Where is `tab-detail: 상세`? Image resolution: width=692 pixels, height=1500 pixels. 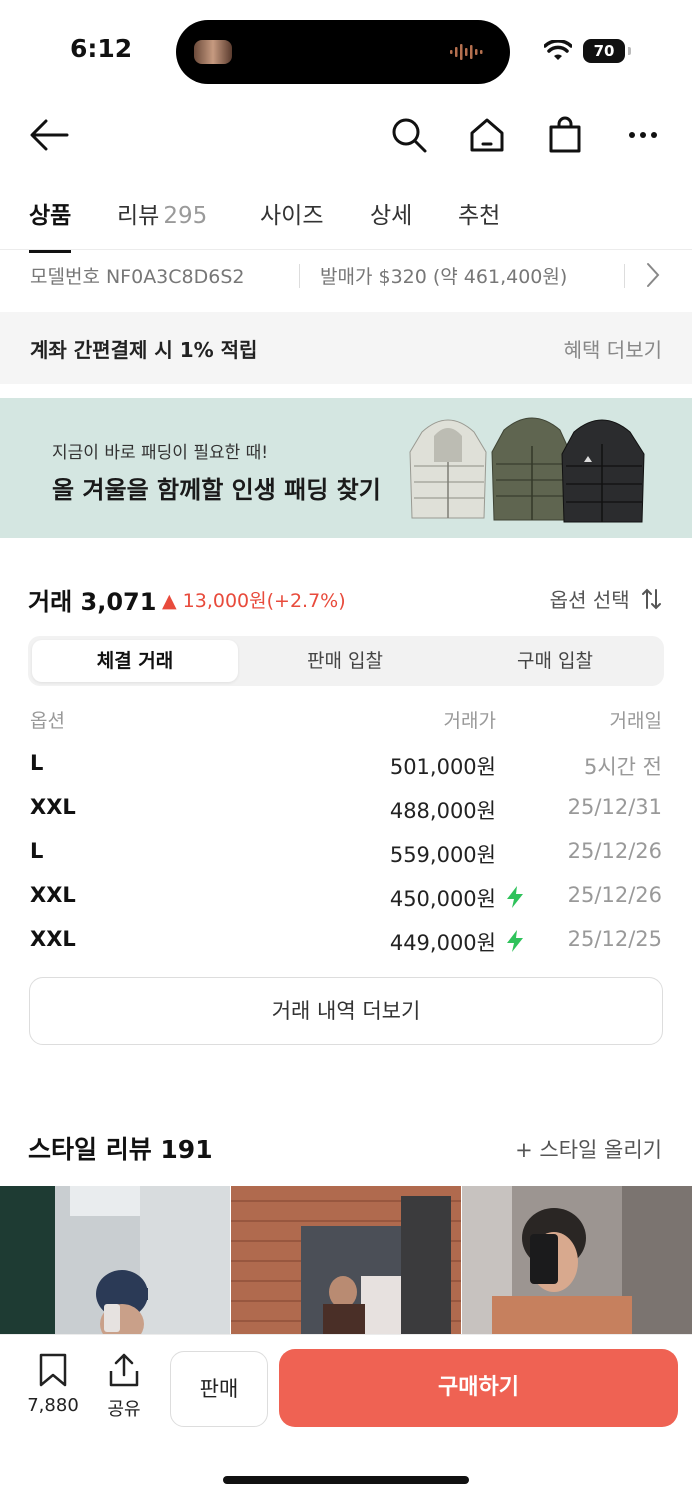 tab-detail: 상세 is located at coordinates (391, 223).